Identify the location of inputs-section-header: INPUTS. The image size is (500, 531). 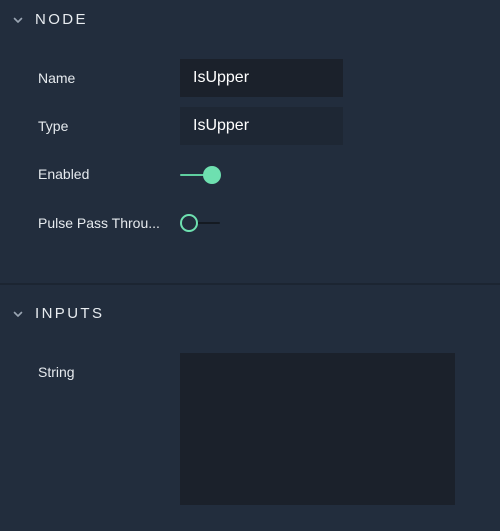
(250, 314).